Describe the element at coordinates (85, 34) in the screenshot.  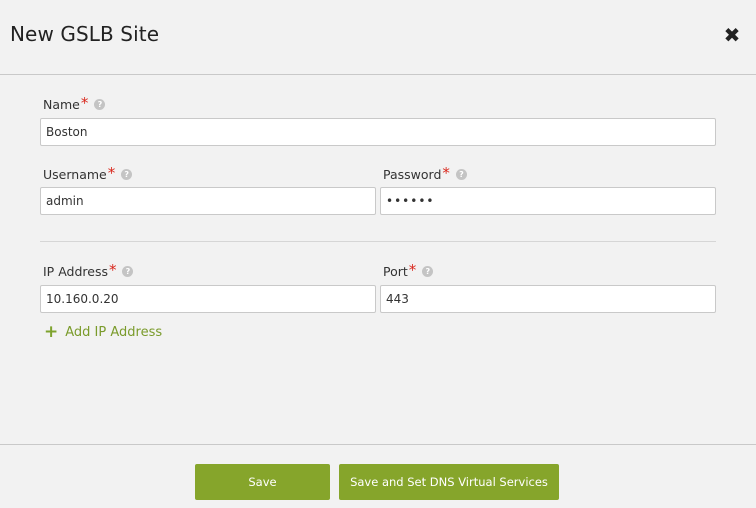
I see `dialog-title: New GSLB Site` at that location.